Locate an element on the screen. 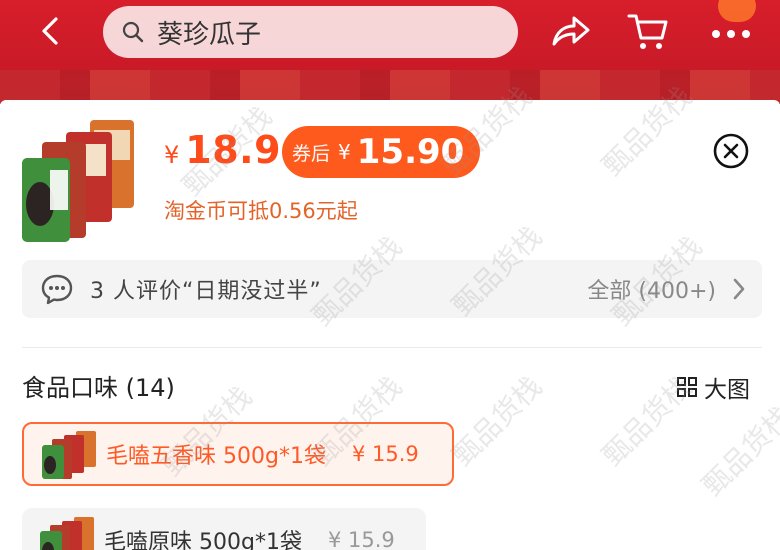 The height and width of the screenshot is (550, 780). flavor-option-name: 毛嗑原味 500g*1袋 is located at coordinates (203, 540).